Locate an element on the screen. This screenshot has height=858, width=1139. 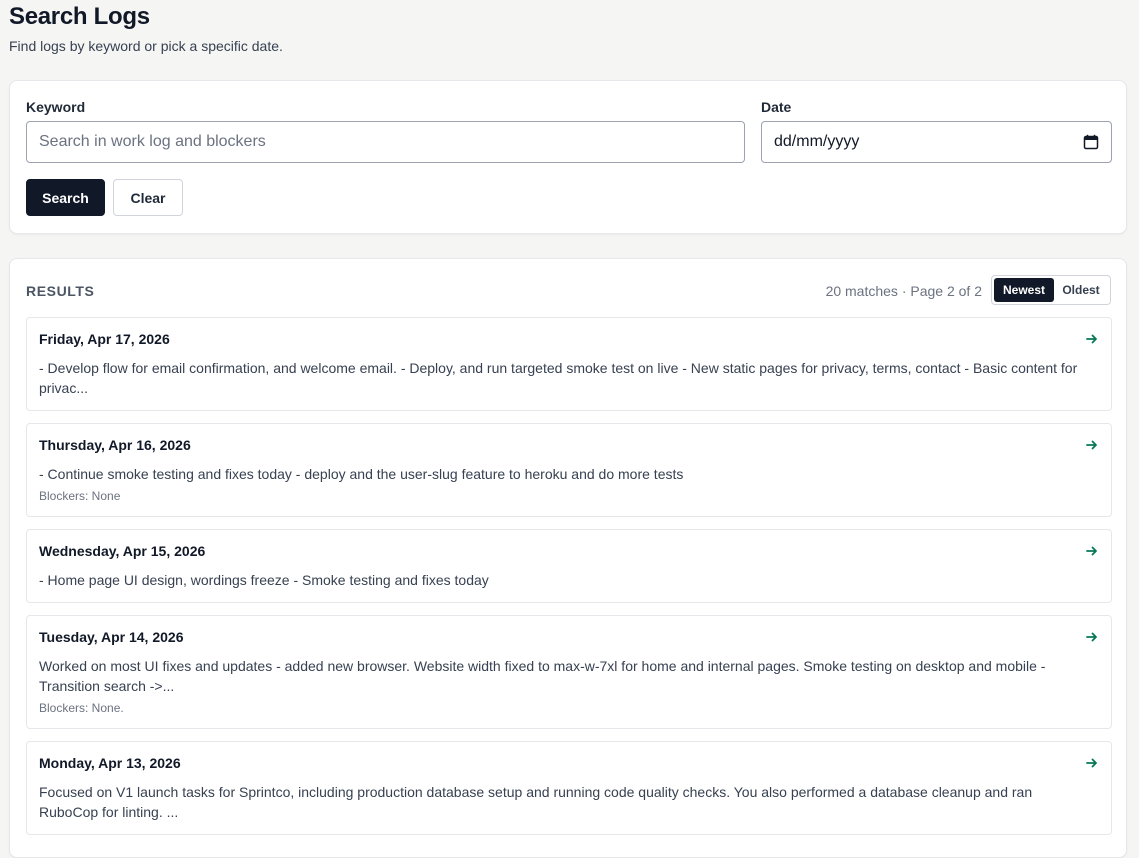
results-count: 20 matches · Page 2 of 2 is located at coordinates (903, 291).